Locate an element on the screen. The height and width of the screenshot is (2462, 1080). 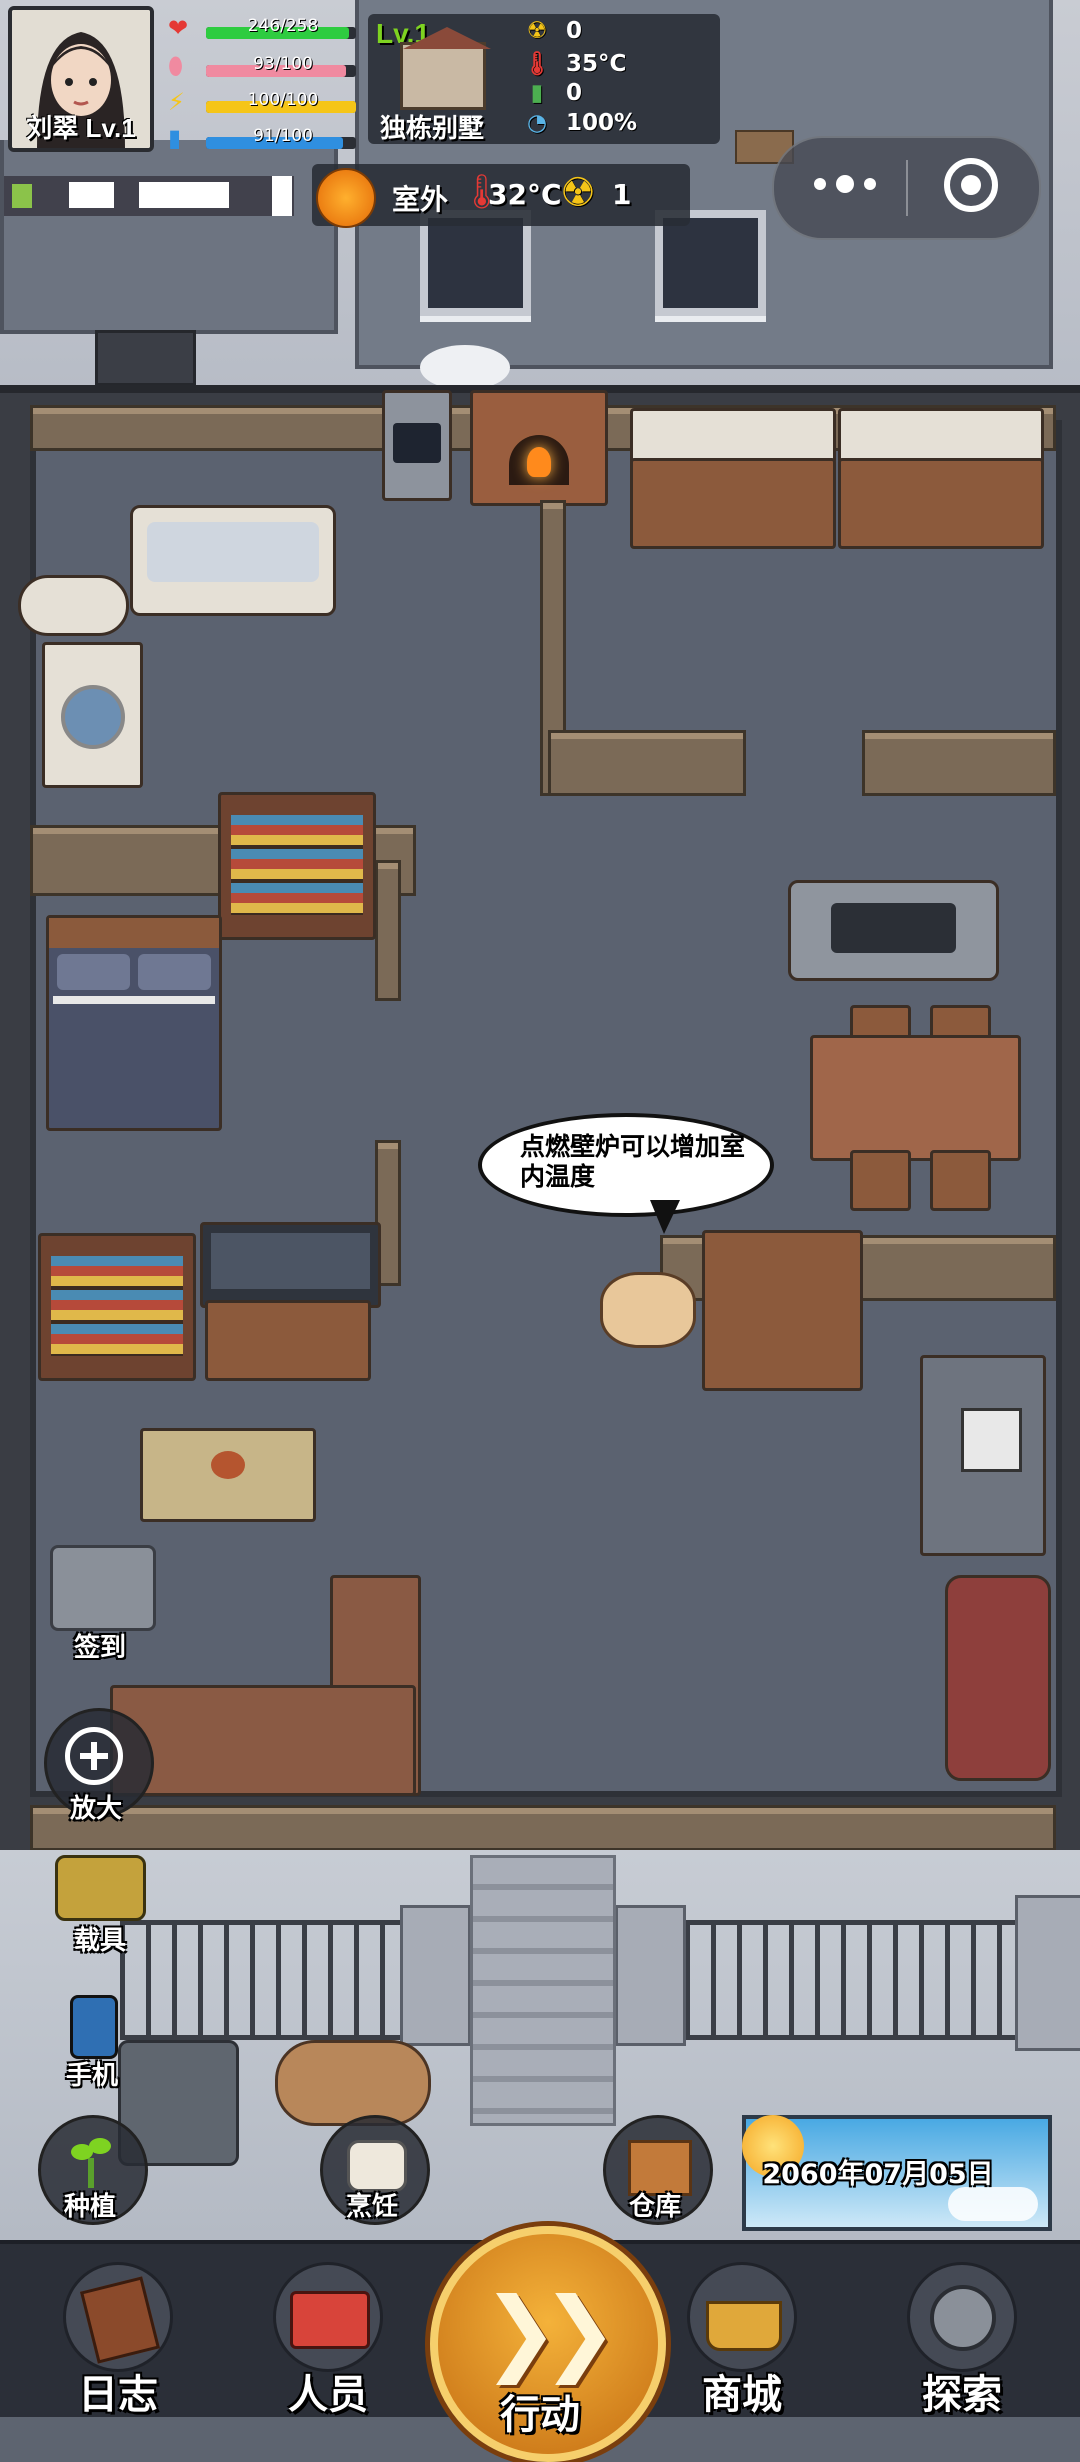
kitchen-oven-cabinet is located at coordinates (941, 503).